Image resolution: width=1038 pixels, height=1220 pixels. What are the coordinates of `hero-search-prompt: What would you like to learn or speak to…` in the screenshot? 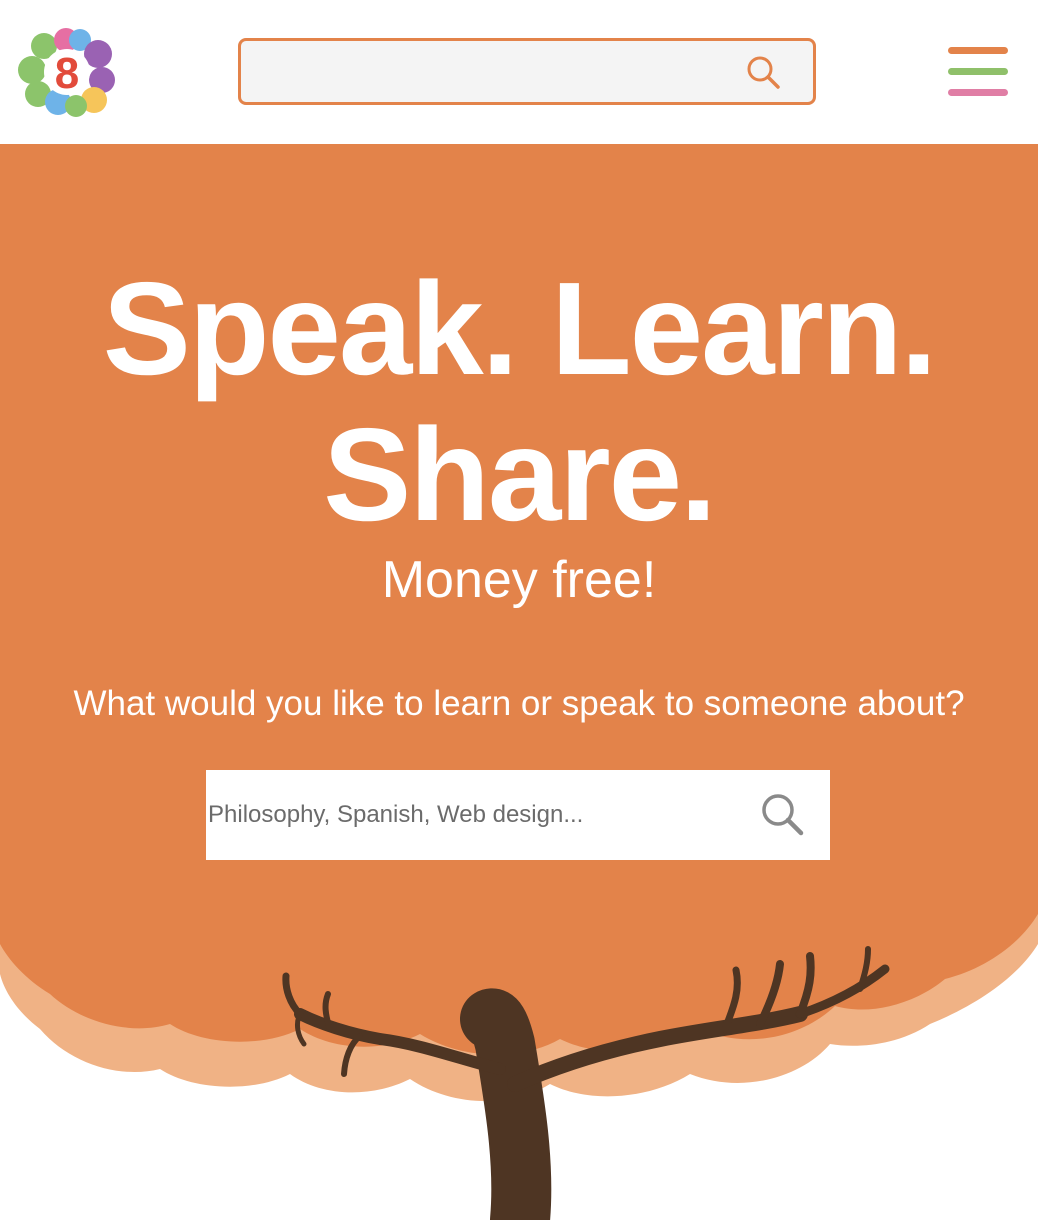 It's located at (519, 703).